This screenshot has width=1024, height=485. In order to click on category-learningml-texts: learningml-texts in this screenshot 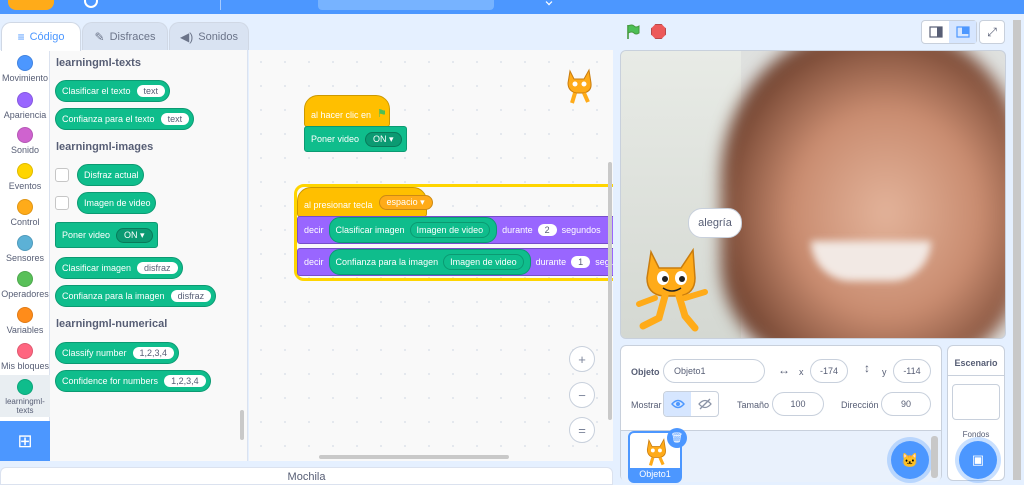, I will do `click(25, 396)`.